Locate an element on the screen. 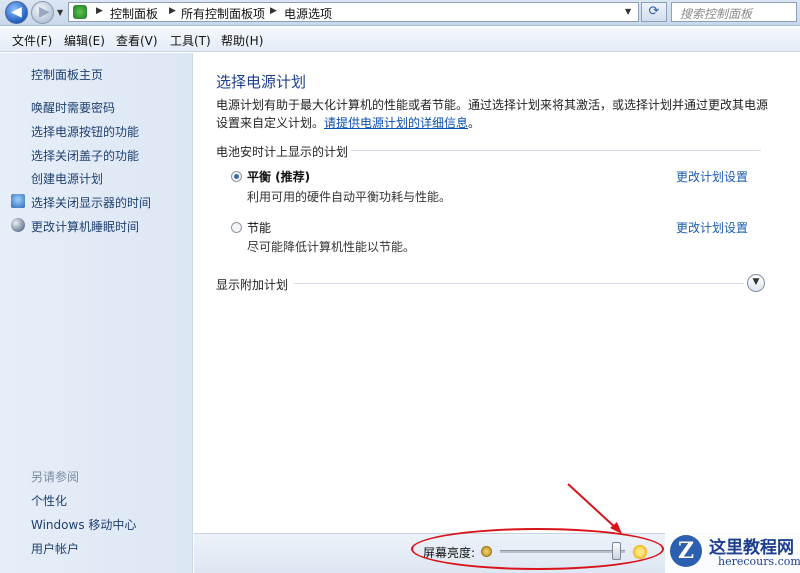 Image resolution: width=800 pixels, height=573 pixels. refresh-icon: ⟳ is located at coordinates (654, 11).